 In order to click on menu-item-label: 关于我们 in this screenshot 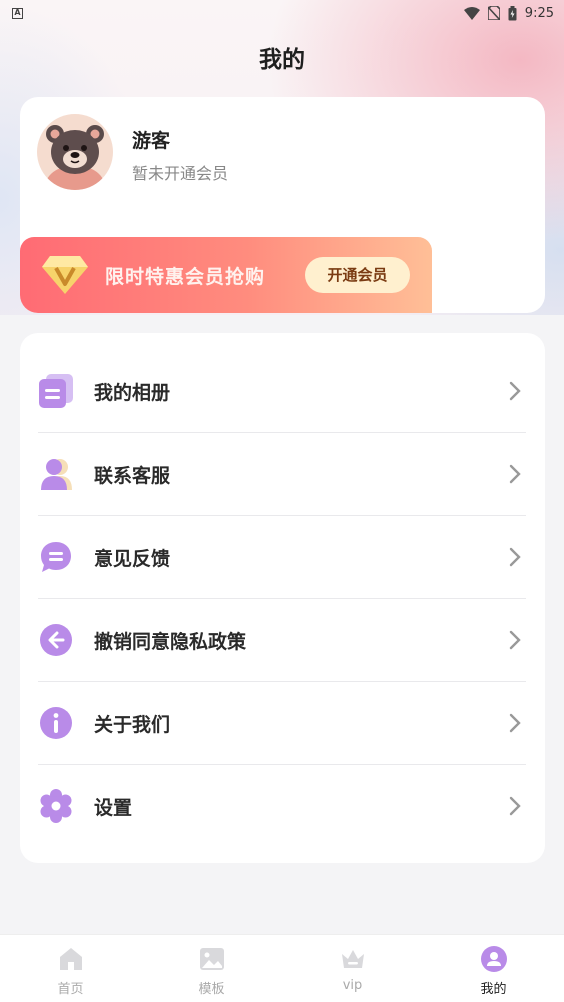, I will do `click(132, 724)`.